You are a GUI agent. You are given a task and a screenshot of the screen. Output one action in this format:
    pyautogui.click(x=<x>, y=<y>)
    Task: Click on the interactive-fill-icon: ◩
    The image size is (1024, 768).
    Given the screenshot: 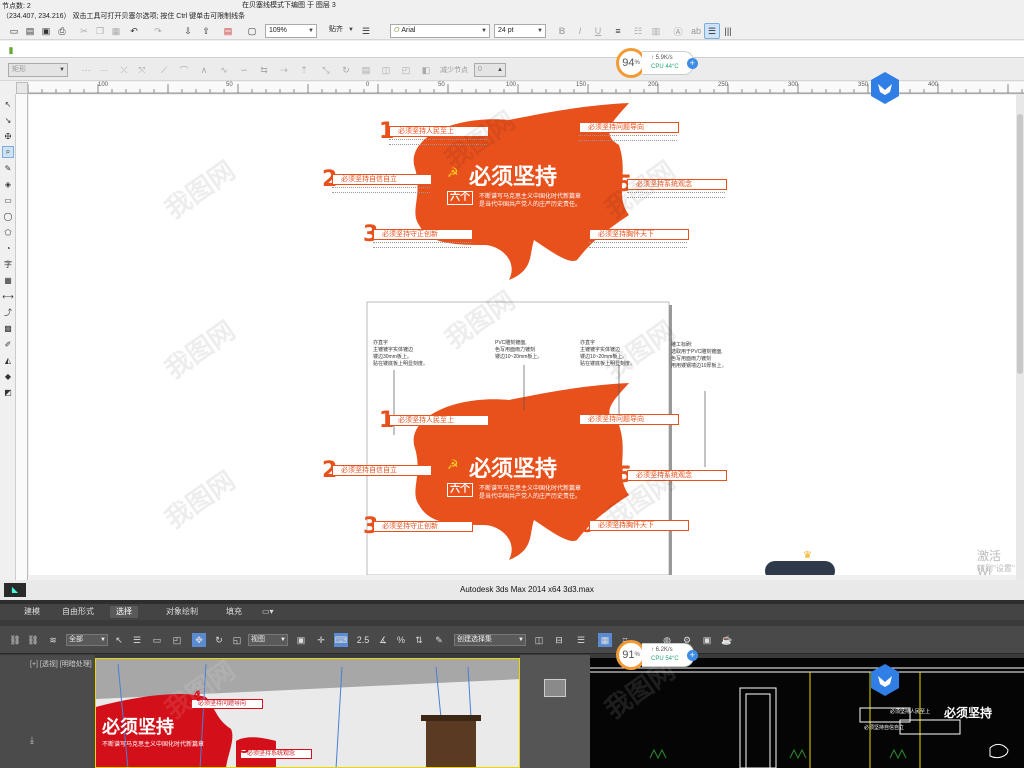 What is the action you would take?
    pyautogui.click(x=8, y=392)
    